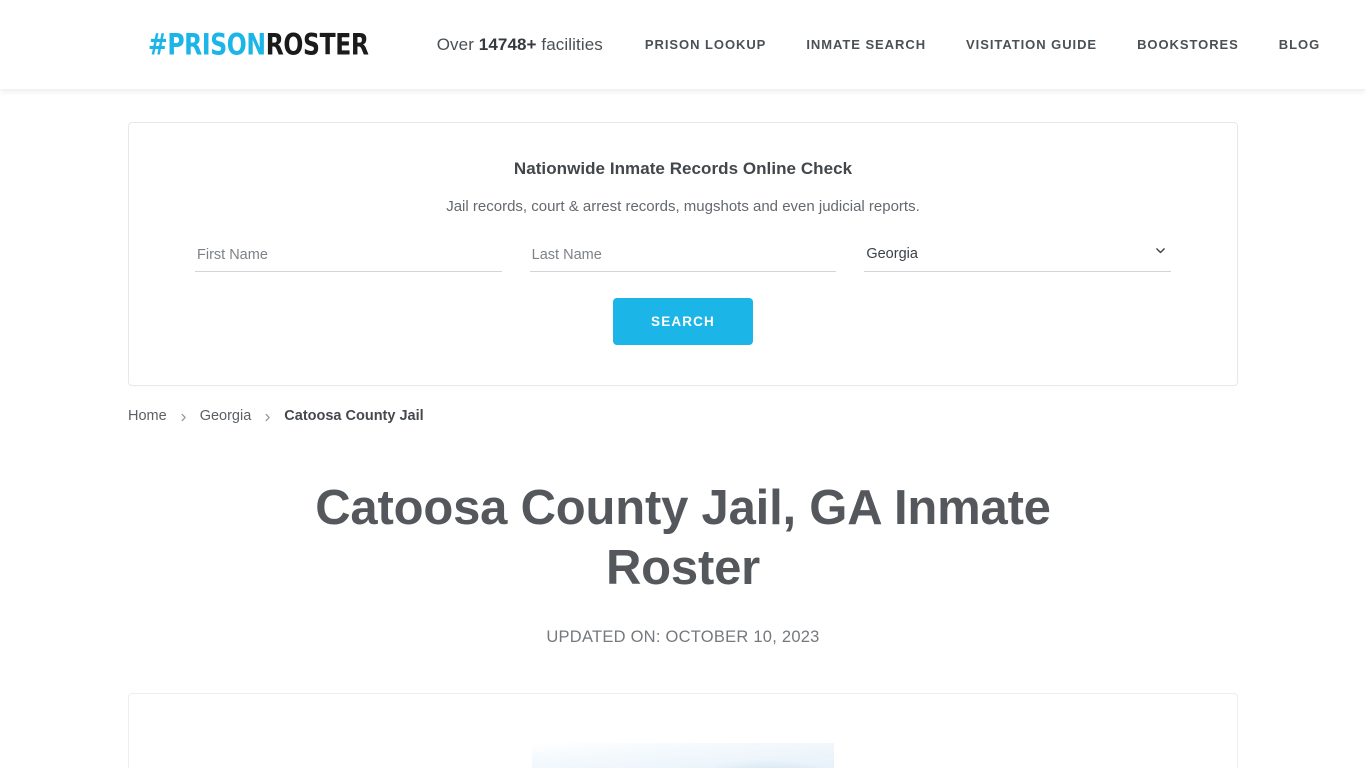  Describe the element at coordinates (226, 416) in the screenshot. I see `breadcrumb-state: Georgia` at that location.